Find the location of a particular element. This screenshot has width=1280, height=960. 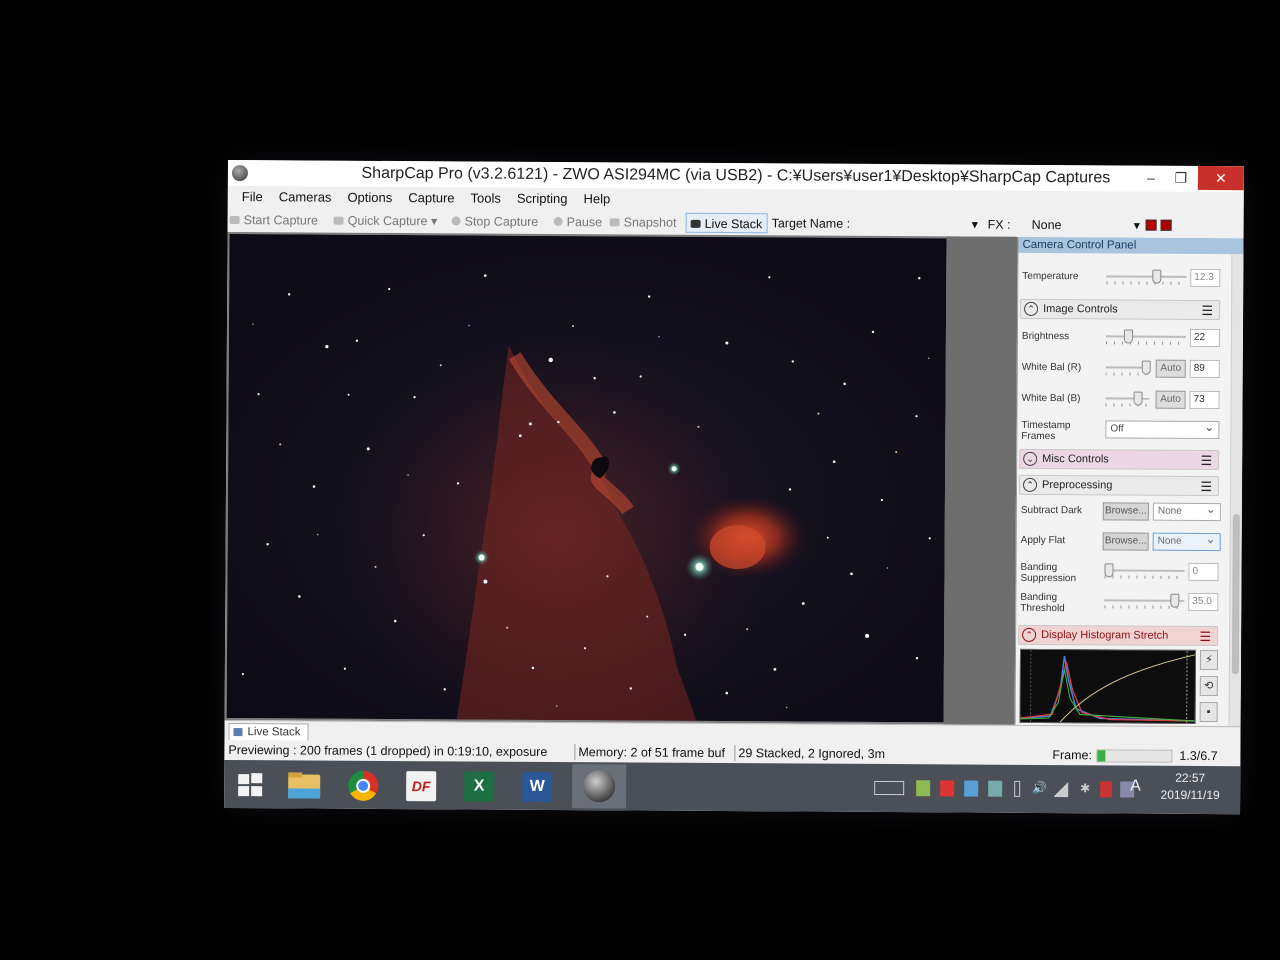

close-button: ✕ is located at coordinates (1220, 178).